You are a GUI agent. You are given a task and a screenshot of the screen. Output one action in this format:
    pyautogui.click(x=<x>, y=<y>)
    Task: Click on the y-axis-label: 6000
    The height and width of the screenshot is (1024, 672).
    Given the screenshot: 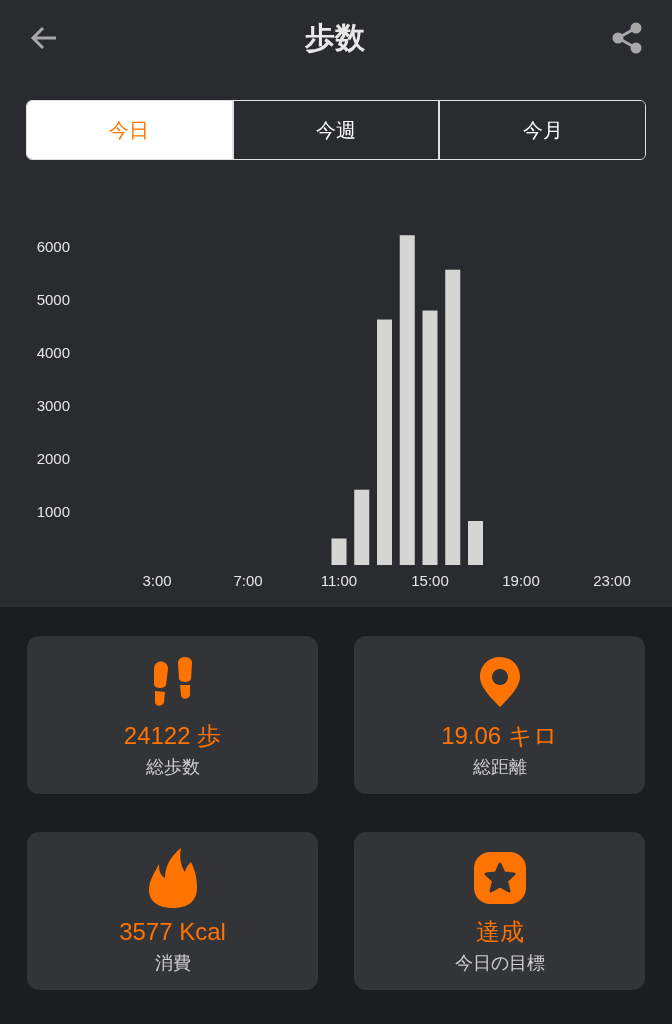 What is the action you would take?
    pyautogui.click(x=53, y=246)
    